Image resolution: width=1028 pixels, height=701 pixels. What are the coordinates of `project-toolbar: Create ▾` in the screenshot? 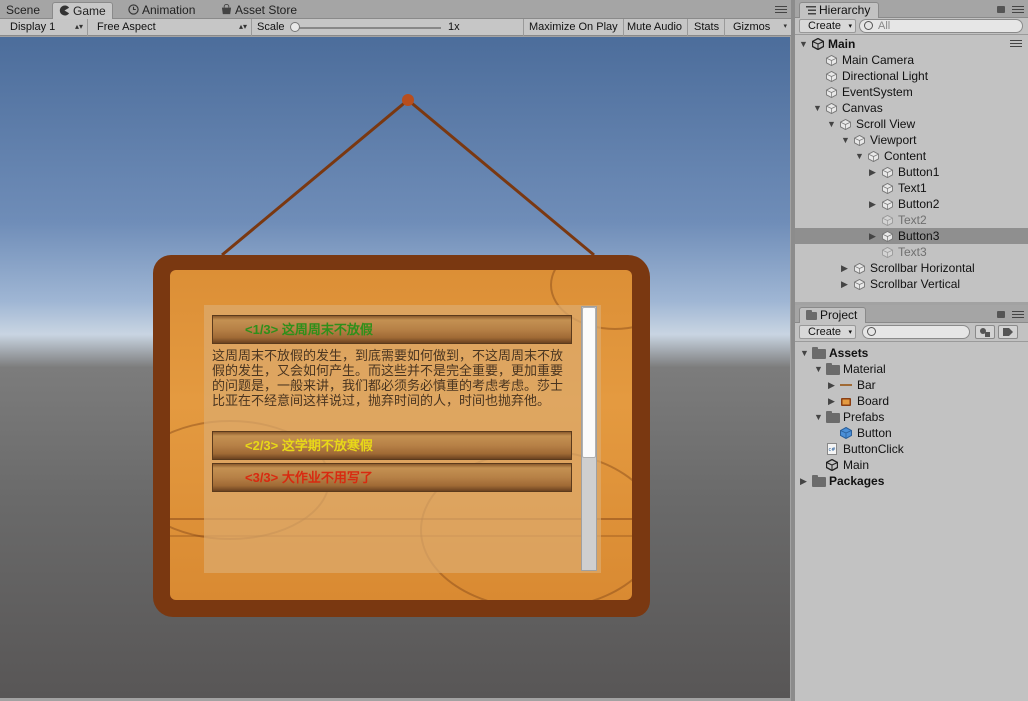 It's located at (911, 332).